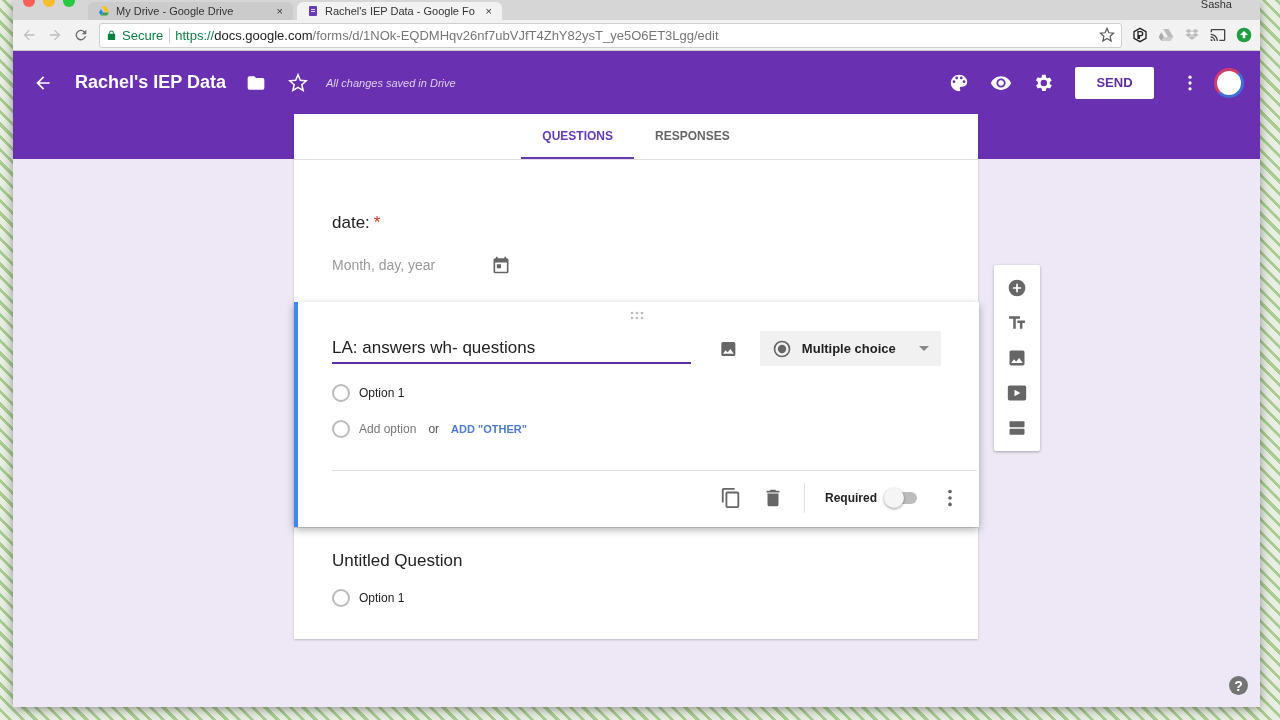 The width and height of the screenshot is (1280, 720). I want to click on tab-title: Rachel's IEP Data - Google Fo, so click(400, 11).